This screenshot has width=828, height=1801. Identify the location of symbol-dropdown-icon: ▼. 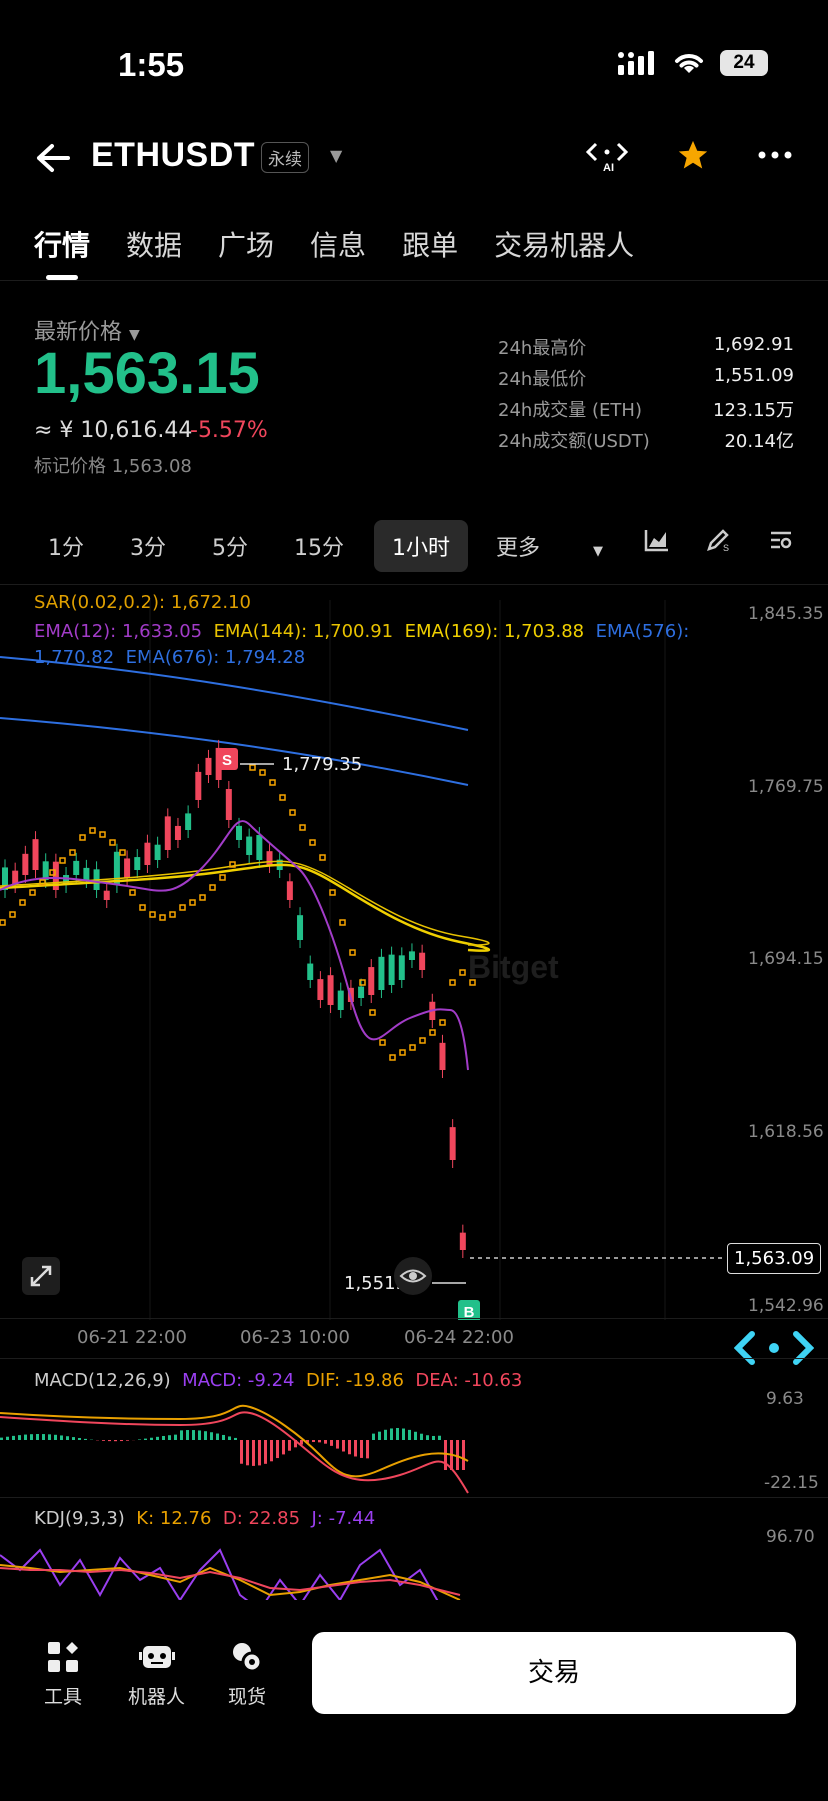
(336, 155).